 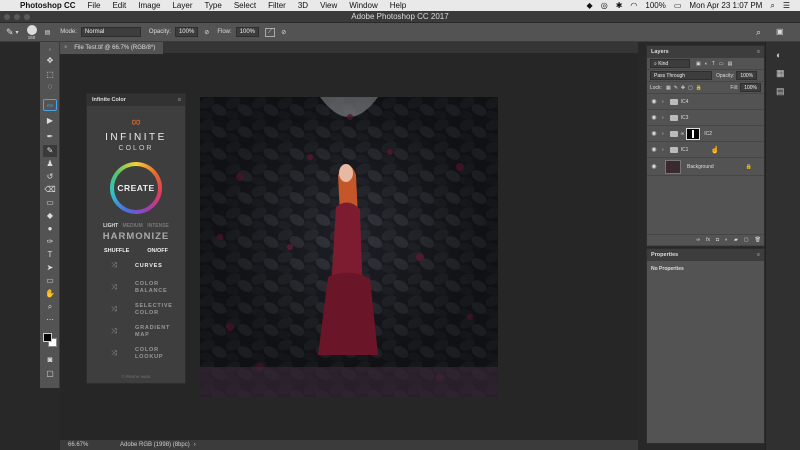 What do you see at coordinates (681, 75) in the screenshot?
I see `blend-mode-select: Pass Through` at bounding box center [681, 75].